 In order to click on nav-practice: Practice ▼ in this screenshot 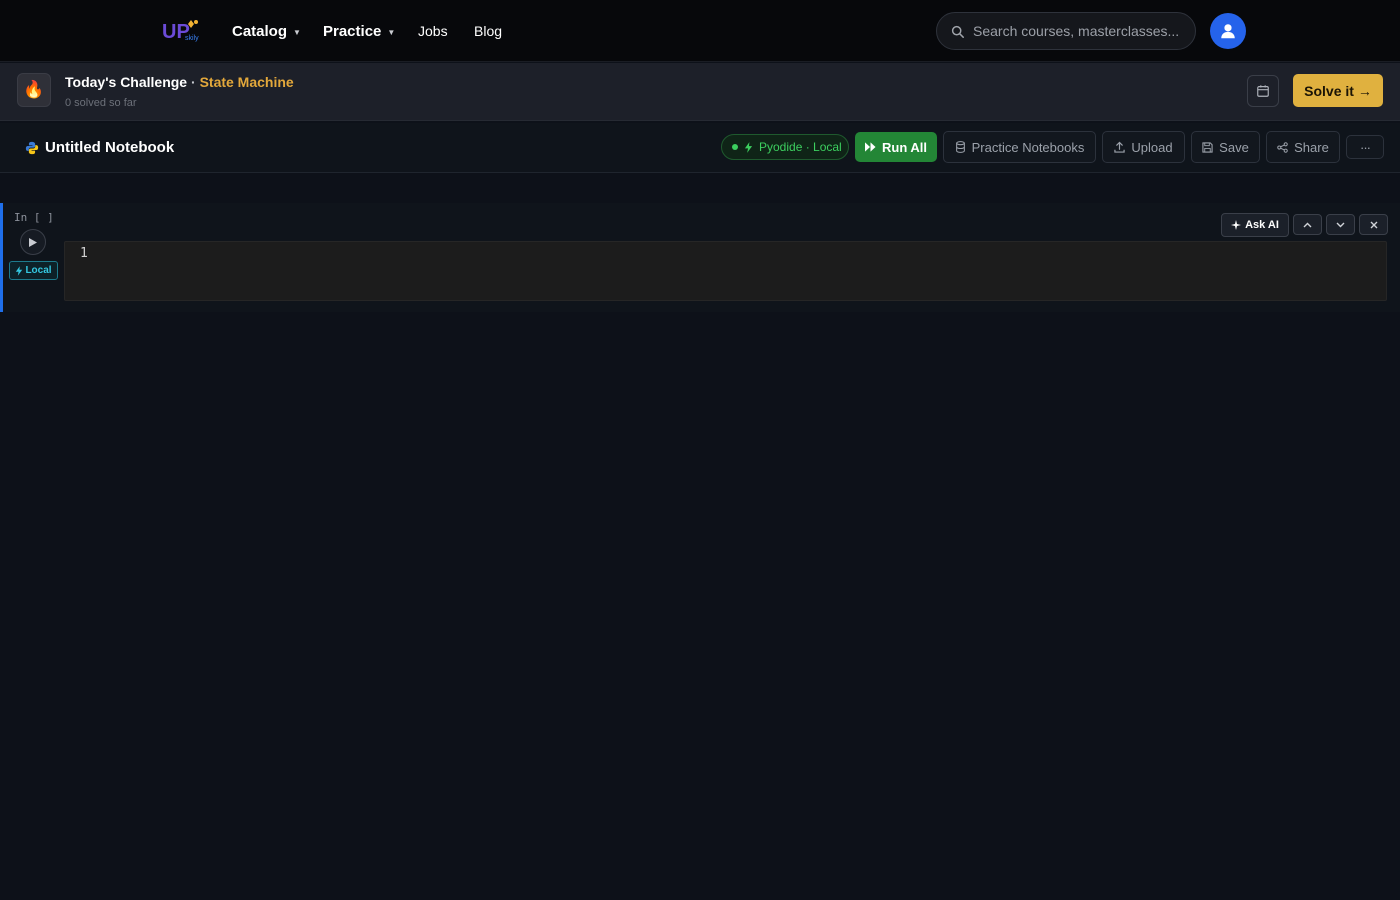, I will do `click(359, 31)`.